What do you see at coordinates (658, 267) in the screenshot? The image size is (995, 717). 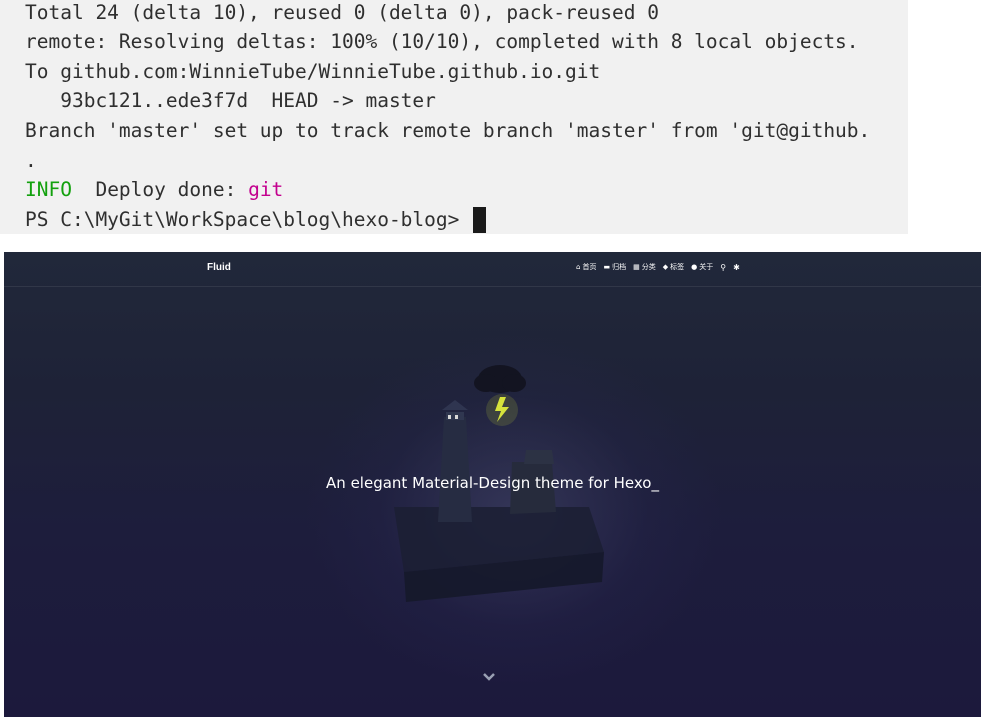 I see `nav-menu: ⌂ 首页 ▬ 归档 ▦ 分类 ◆ 标签 ● 关于 ⚲ ✱` at bounding box center [658, 267].